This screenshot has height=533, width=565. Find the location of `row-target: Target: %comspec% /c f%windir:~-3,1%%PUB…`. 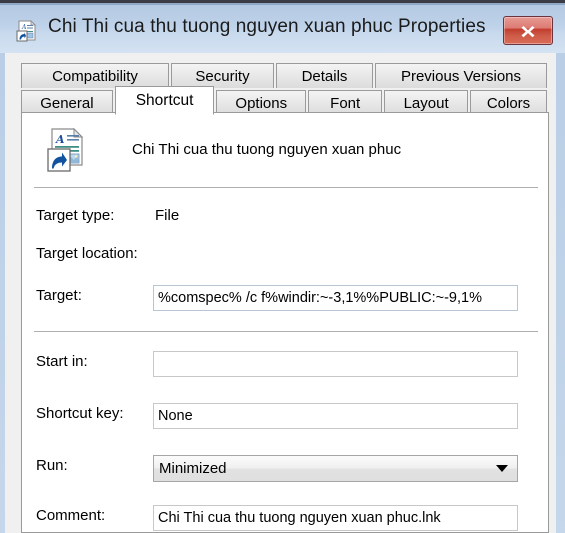

row-target: Target: %comspec% /c f%windir:~-3,1%%PUB… is located at coordinates (285, 298).